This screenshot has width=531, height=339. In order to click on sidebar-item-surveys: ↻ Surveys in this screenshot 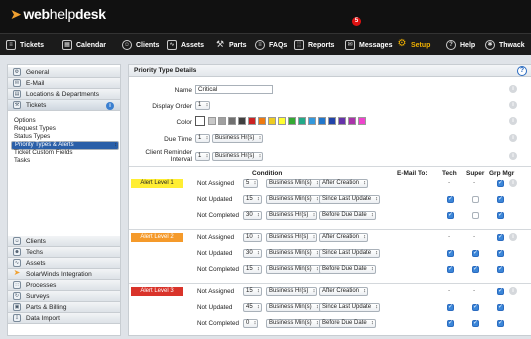, I will do `click(64, 296)`.